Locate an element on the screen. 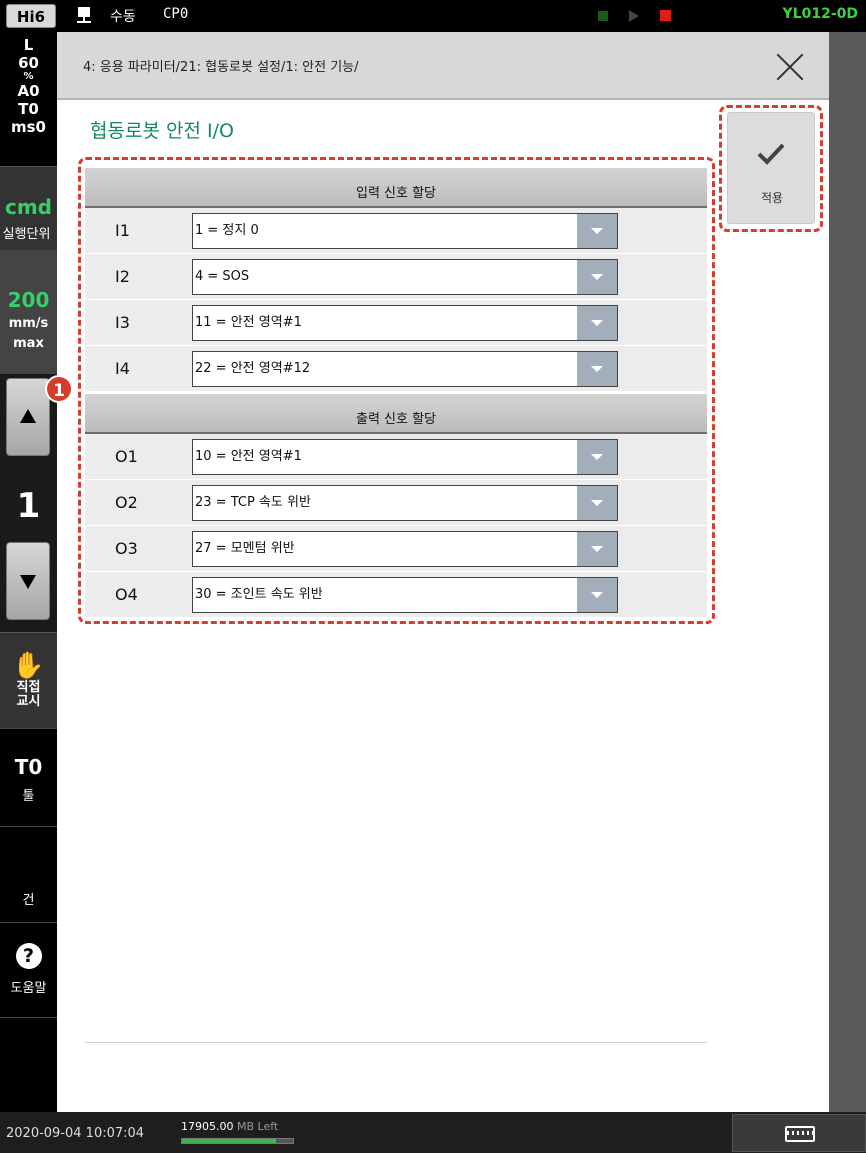  status-ms: ms0 is located at coordinates (28, 127).